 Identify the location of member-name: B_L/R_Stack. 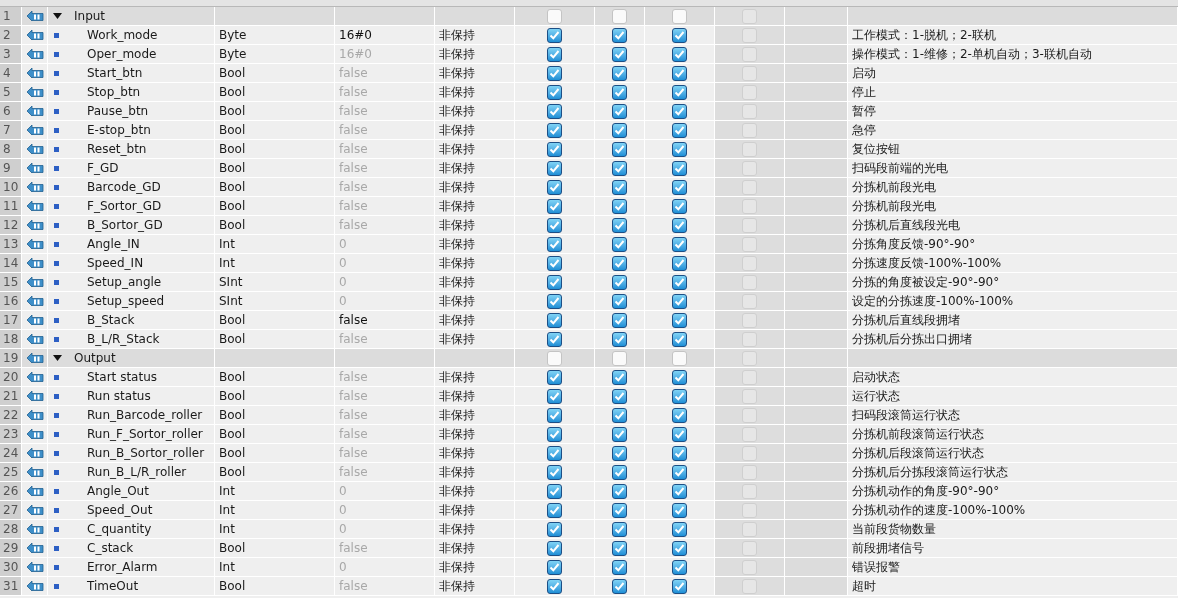
(123, 339).